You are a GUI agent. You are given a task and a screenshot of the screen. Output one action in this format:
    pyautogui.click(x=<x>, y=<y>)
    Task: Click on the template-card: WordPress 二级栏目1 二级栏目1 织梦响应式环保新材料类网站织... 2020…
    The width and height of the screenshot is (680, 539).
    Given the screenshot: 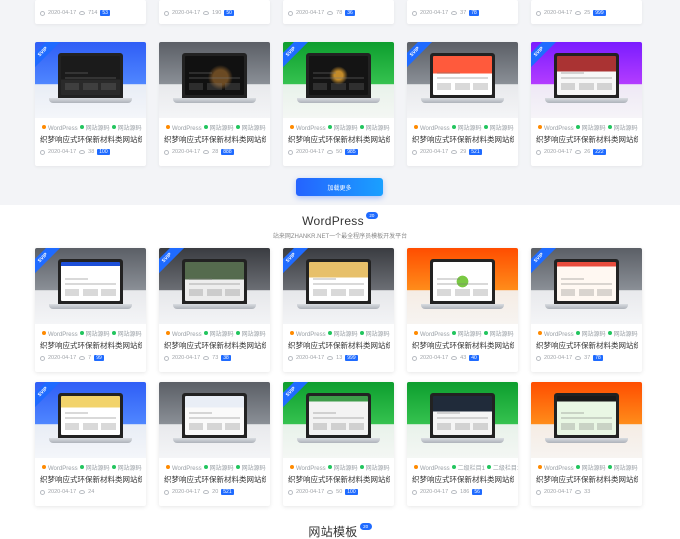 What is the action you would take?
    pyautogui.click(x=462, y=444)
    